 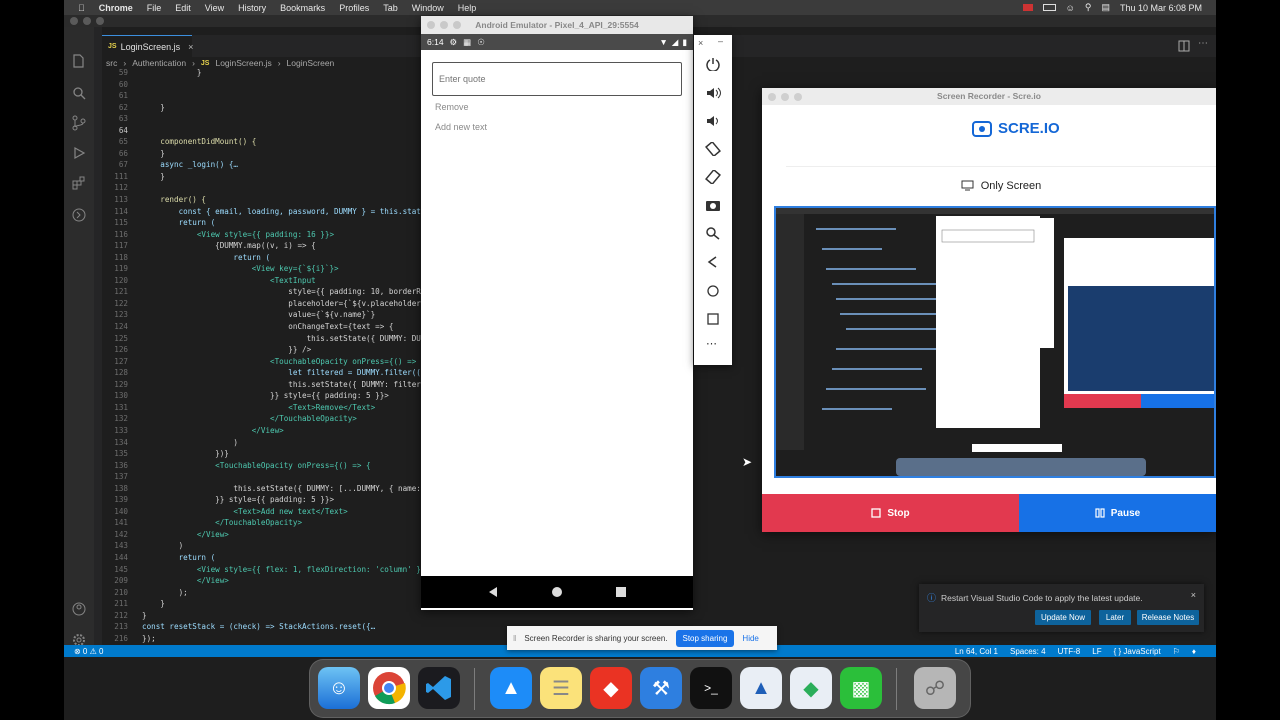 I want to click on screen-preview, so click(x=995, y=342).